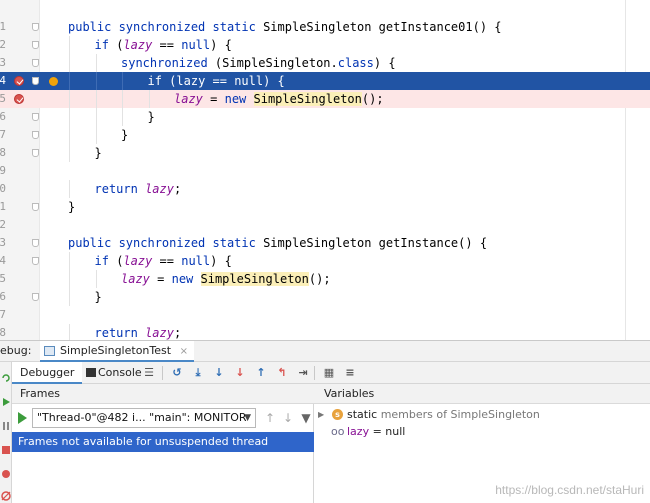 The width and height of the screenshot is (650, 503). I want to click on code-line: 0 return lazy;, so click(325, 189).